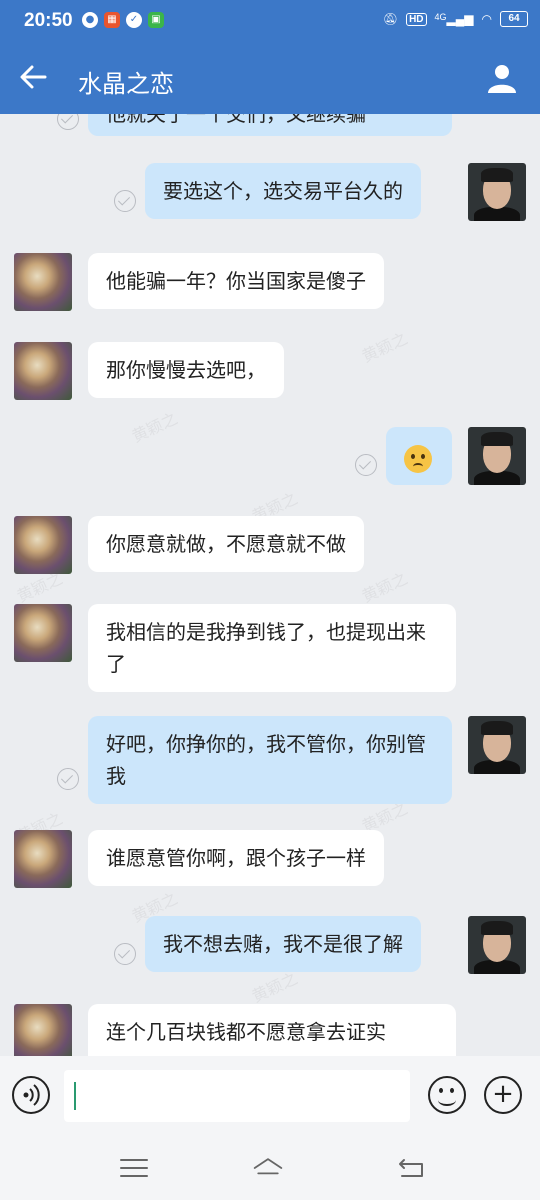 The height and width of the screenshot is (1200, 540). What do you see at coordinates (226, 544) in the screenshot?
I see `message-bubble: 你愿意就做，不愿意就不做` at bounding box center [226, 544].